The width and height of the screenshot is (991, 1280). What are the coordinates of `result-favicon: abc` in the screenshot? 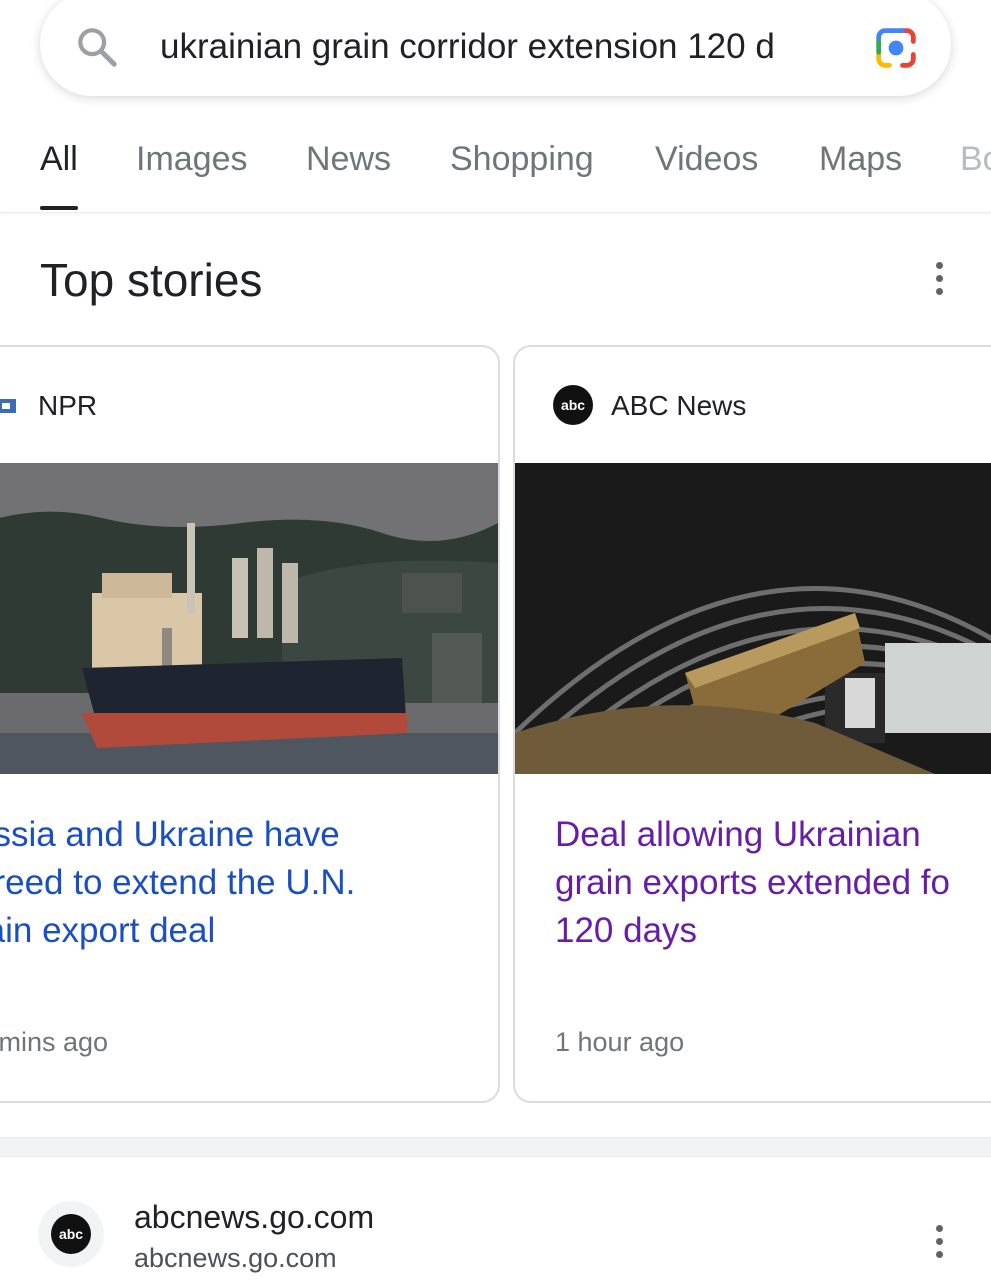 It's located at (71, 1234).